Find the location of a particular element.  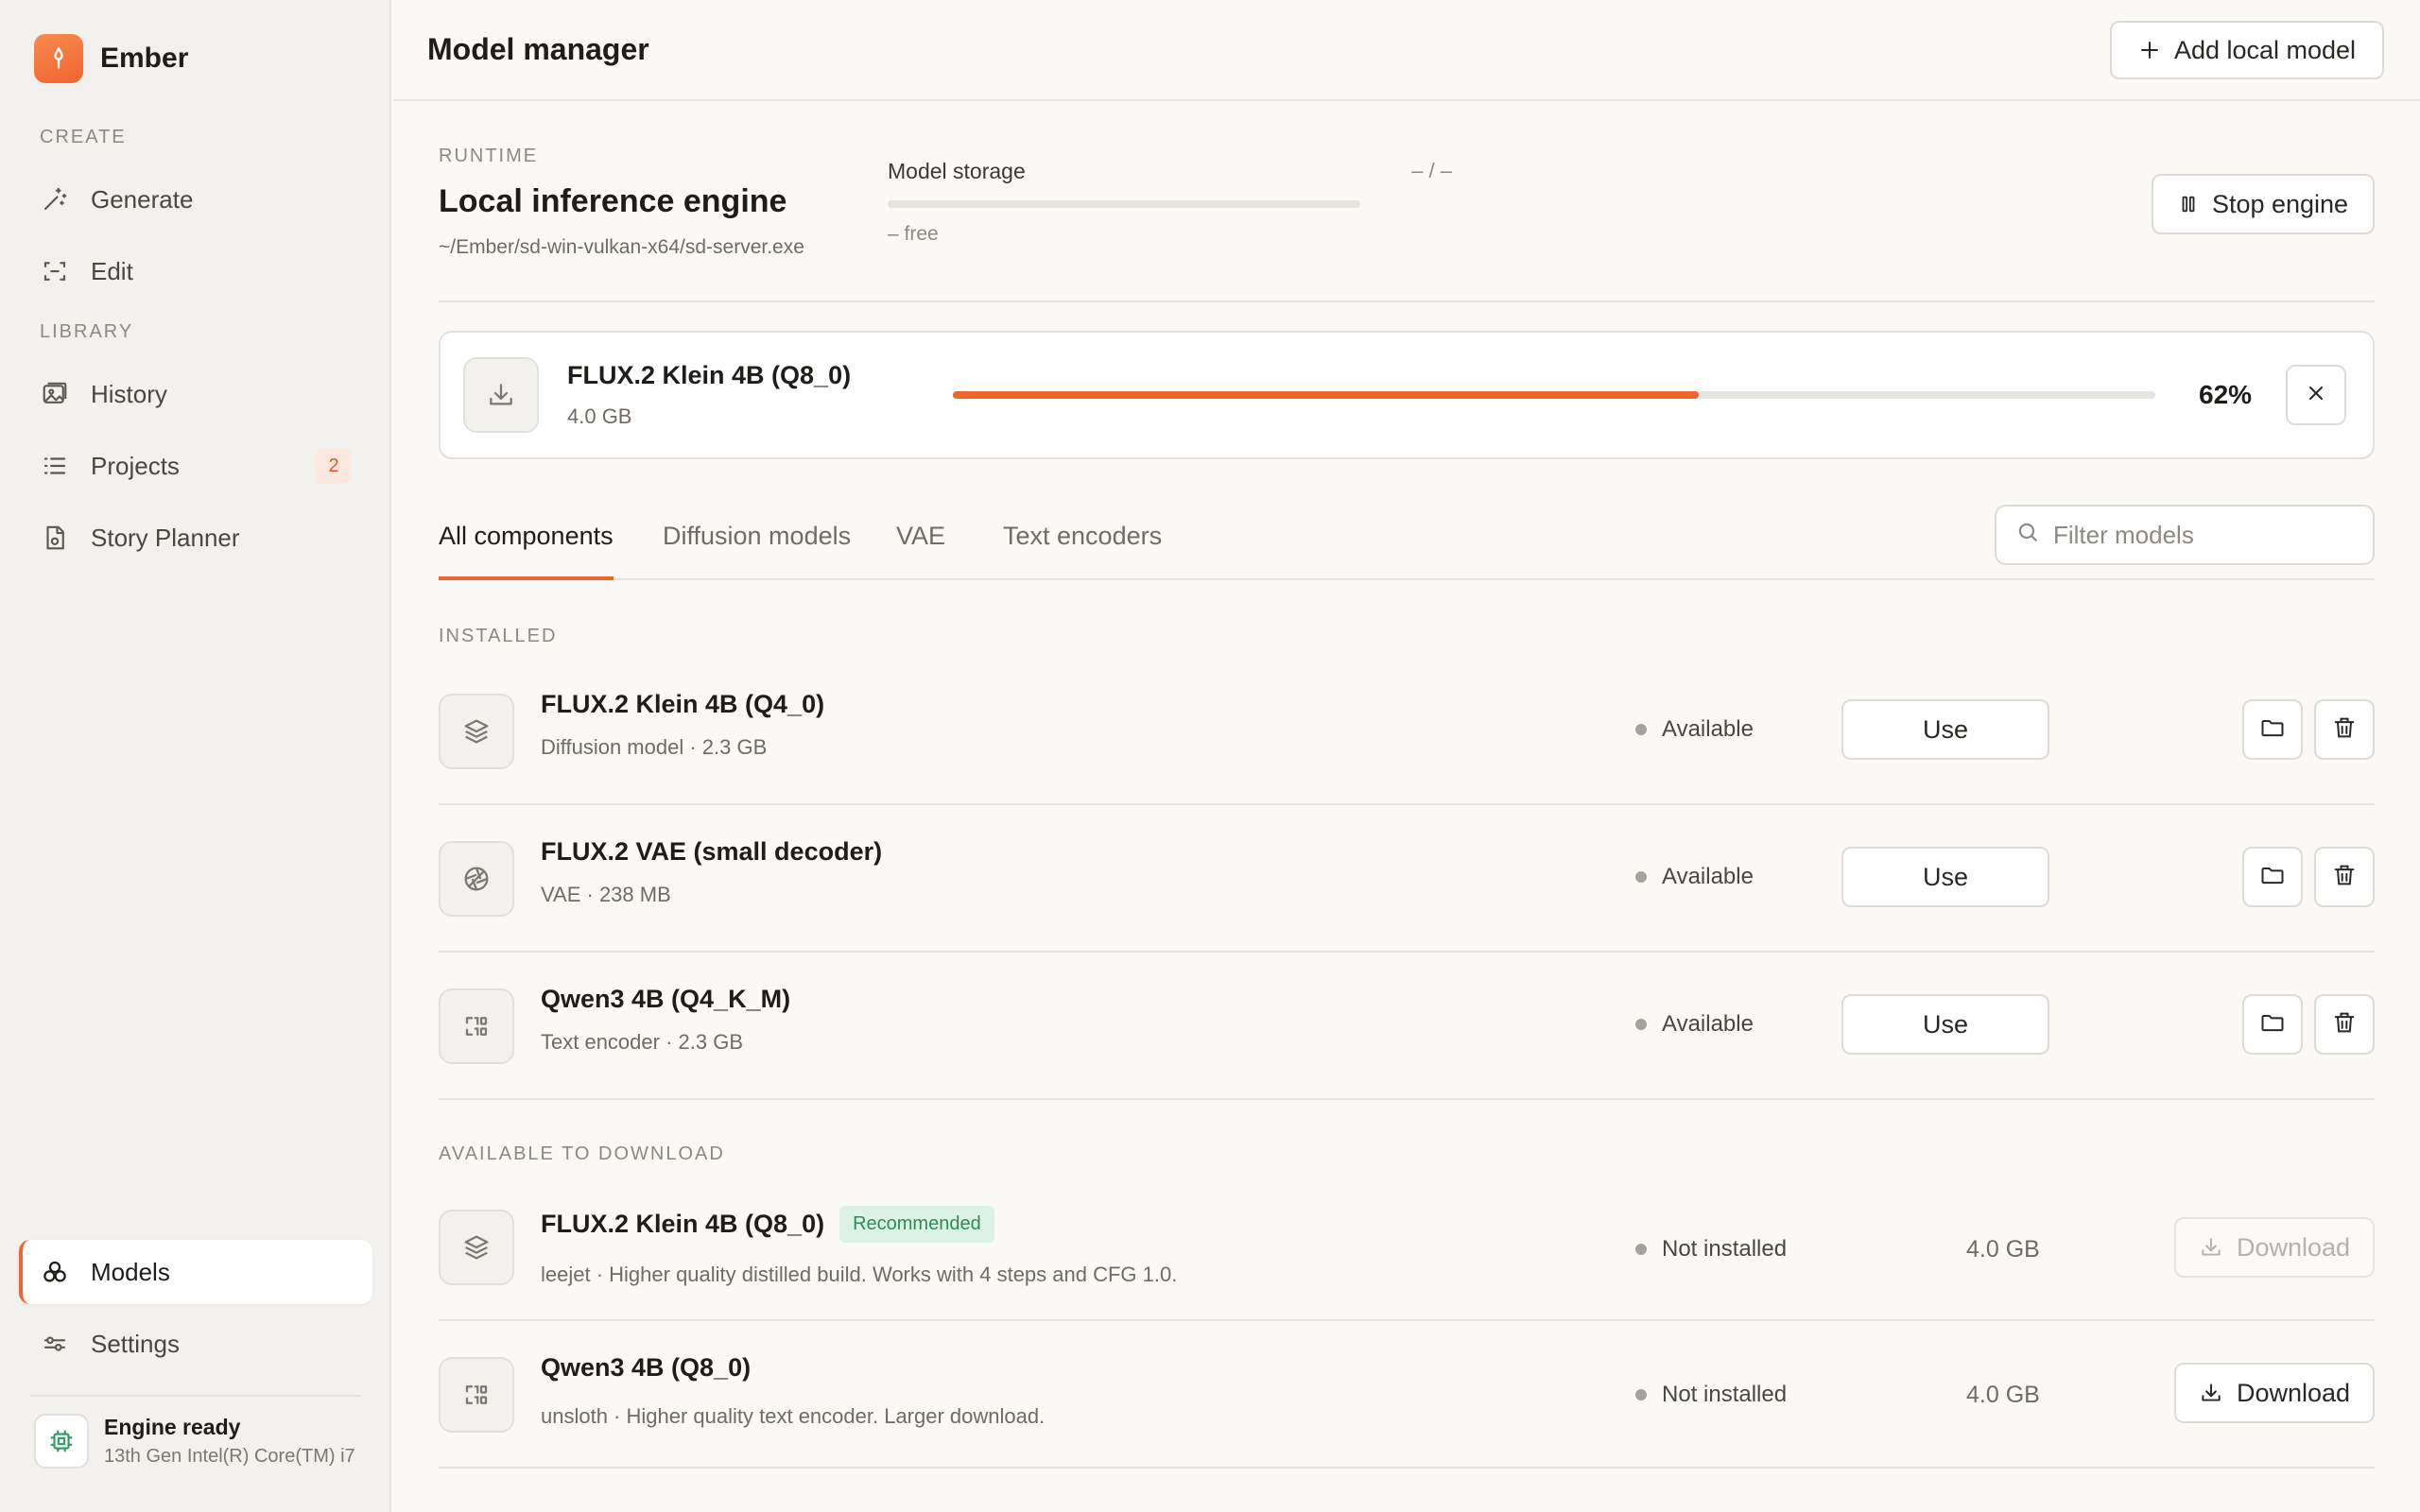

sidebar-item-history: History is located at coordinates (195, 394).